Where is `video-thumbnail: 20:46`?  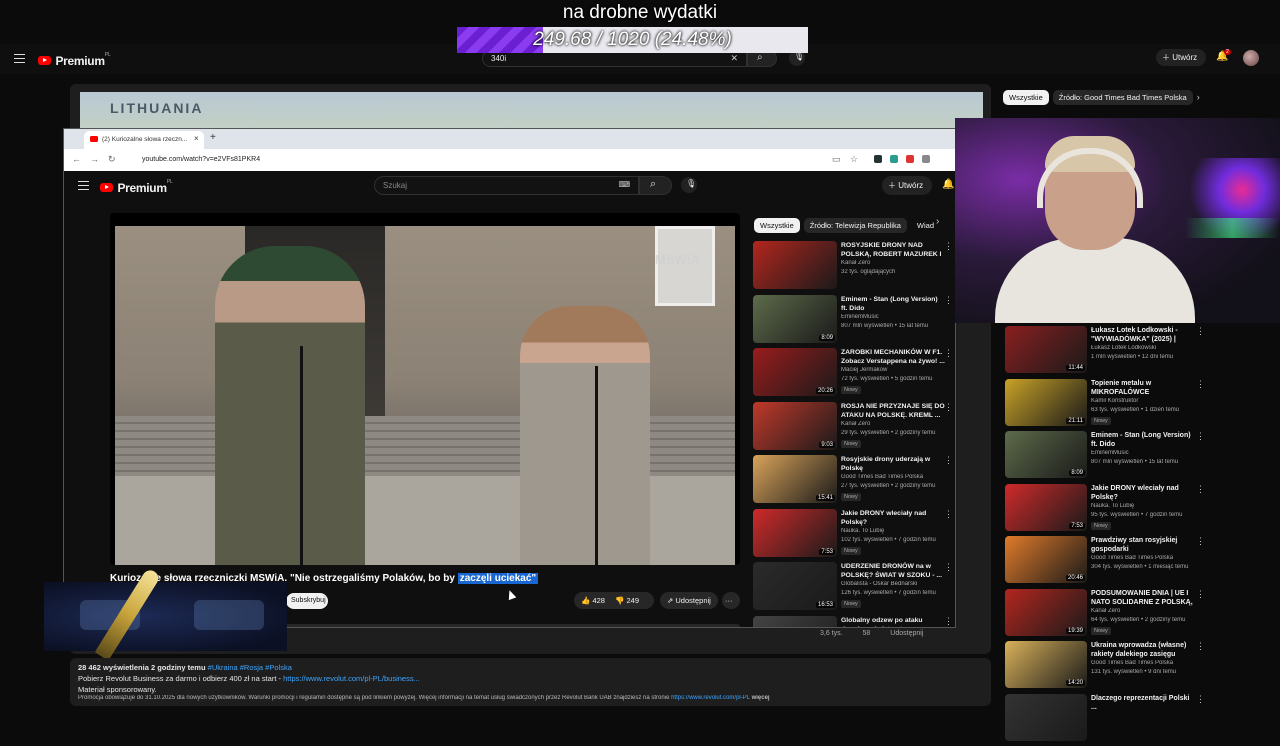 video-thumbnail: 20:46 is located at coordinates (1046, 559).